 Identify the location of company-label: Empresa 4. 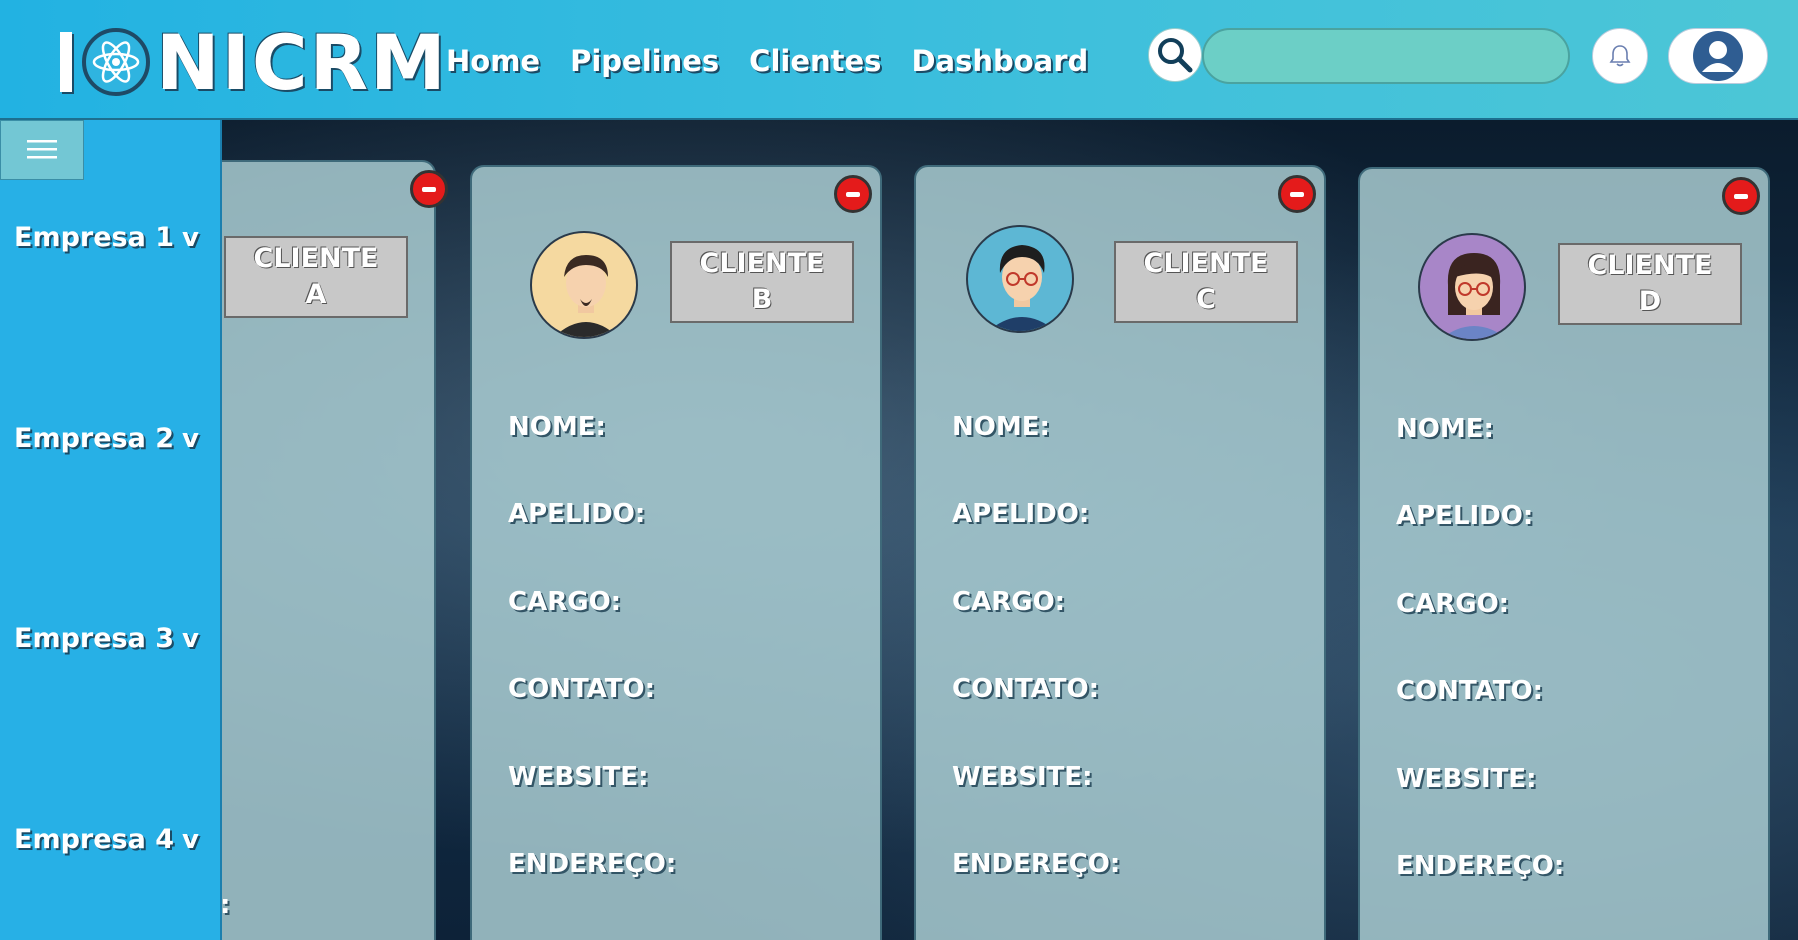
(94, 839).